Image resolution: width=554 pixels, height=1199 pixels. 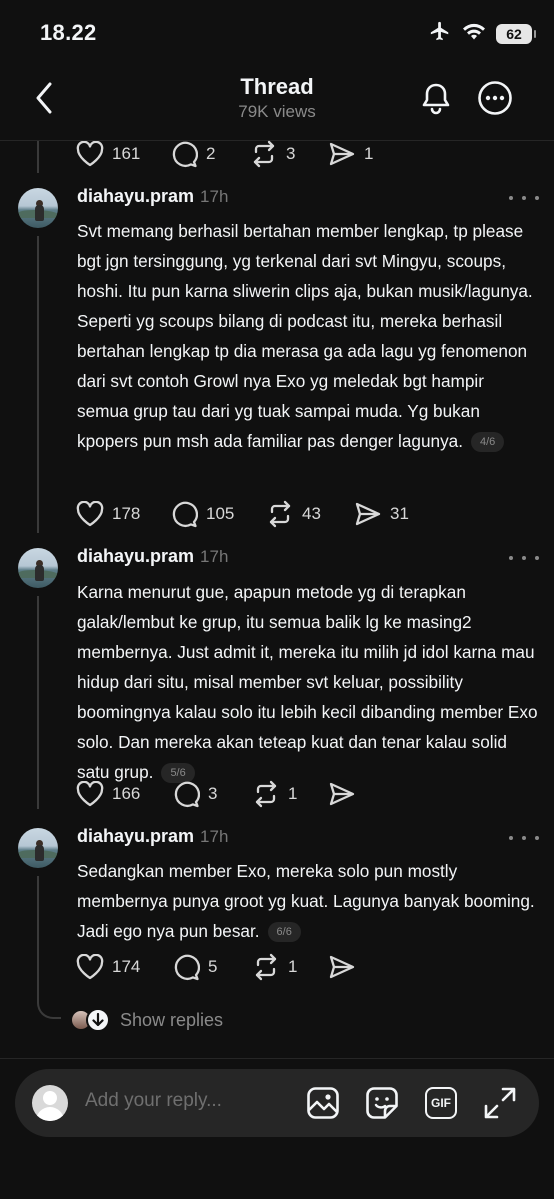 What do you see at coordinates (284, 932) in the screenshot?
I see `page-badge: 6/6` at bounding box center [284, 932].